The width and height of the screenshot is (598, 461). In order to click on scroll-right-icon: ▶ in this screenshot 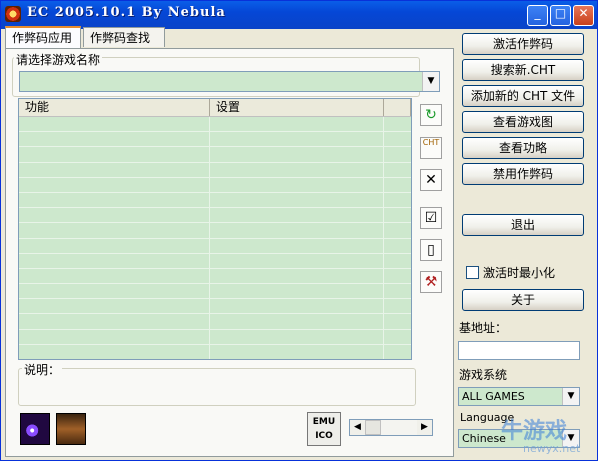, I will do `click(424, 427)`.